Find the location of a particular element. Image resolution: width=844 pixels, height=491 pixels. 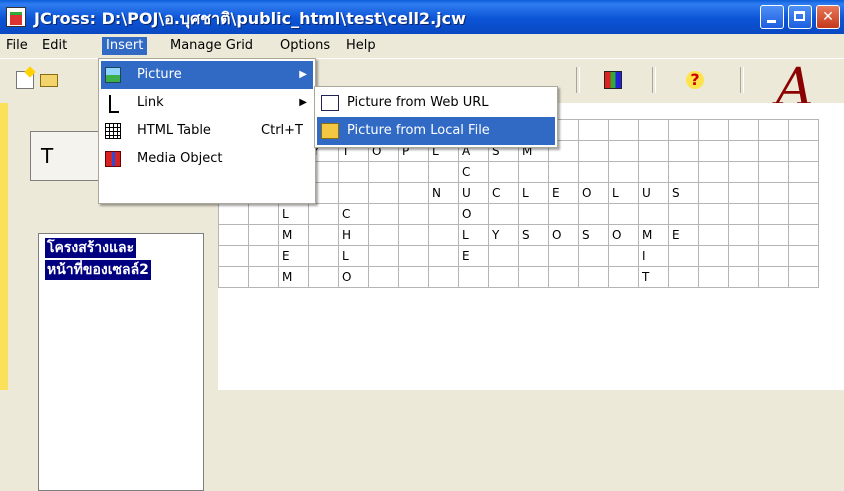

menu-options: Options is located at coordinates (305, 46).